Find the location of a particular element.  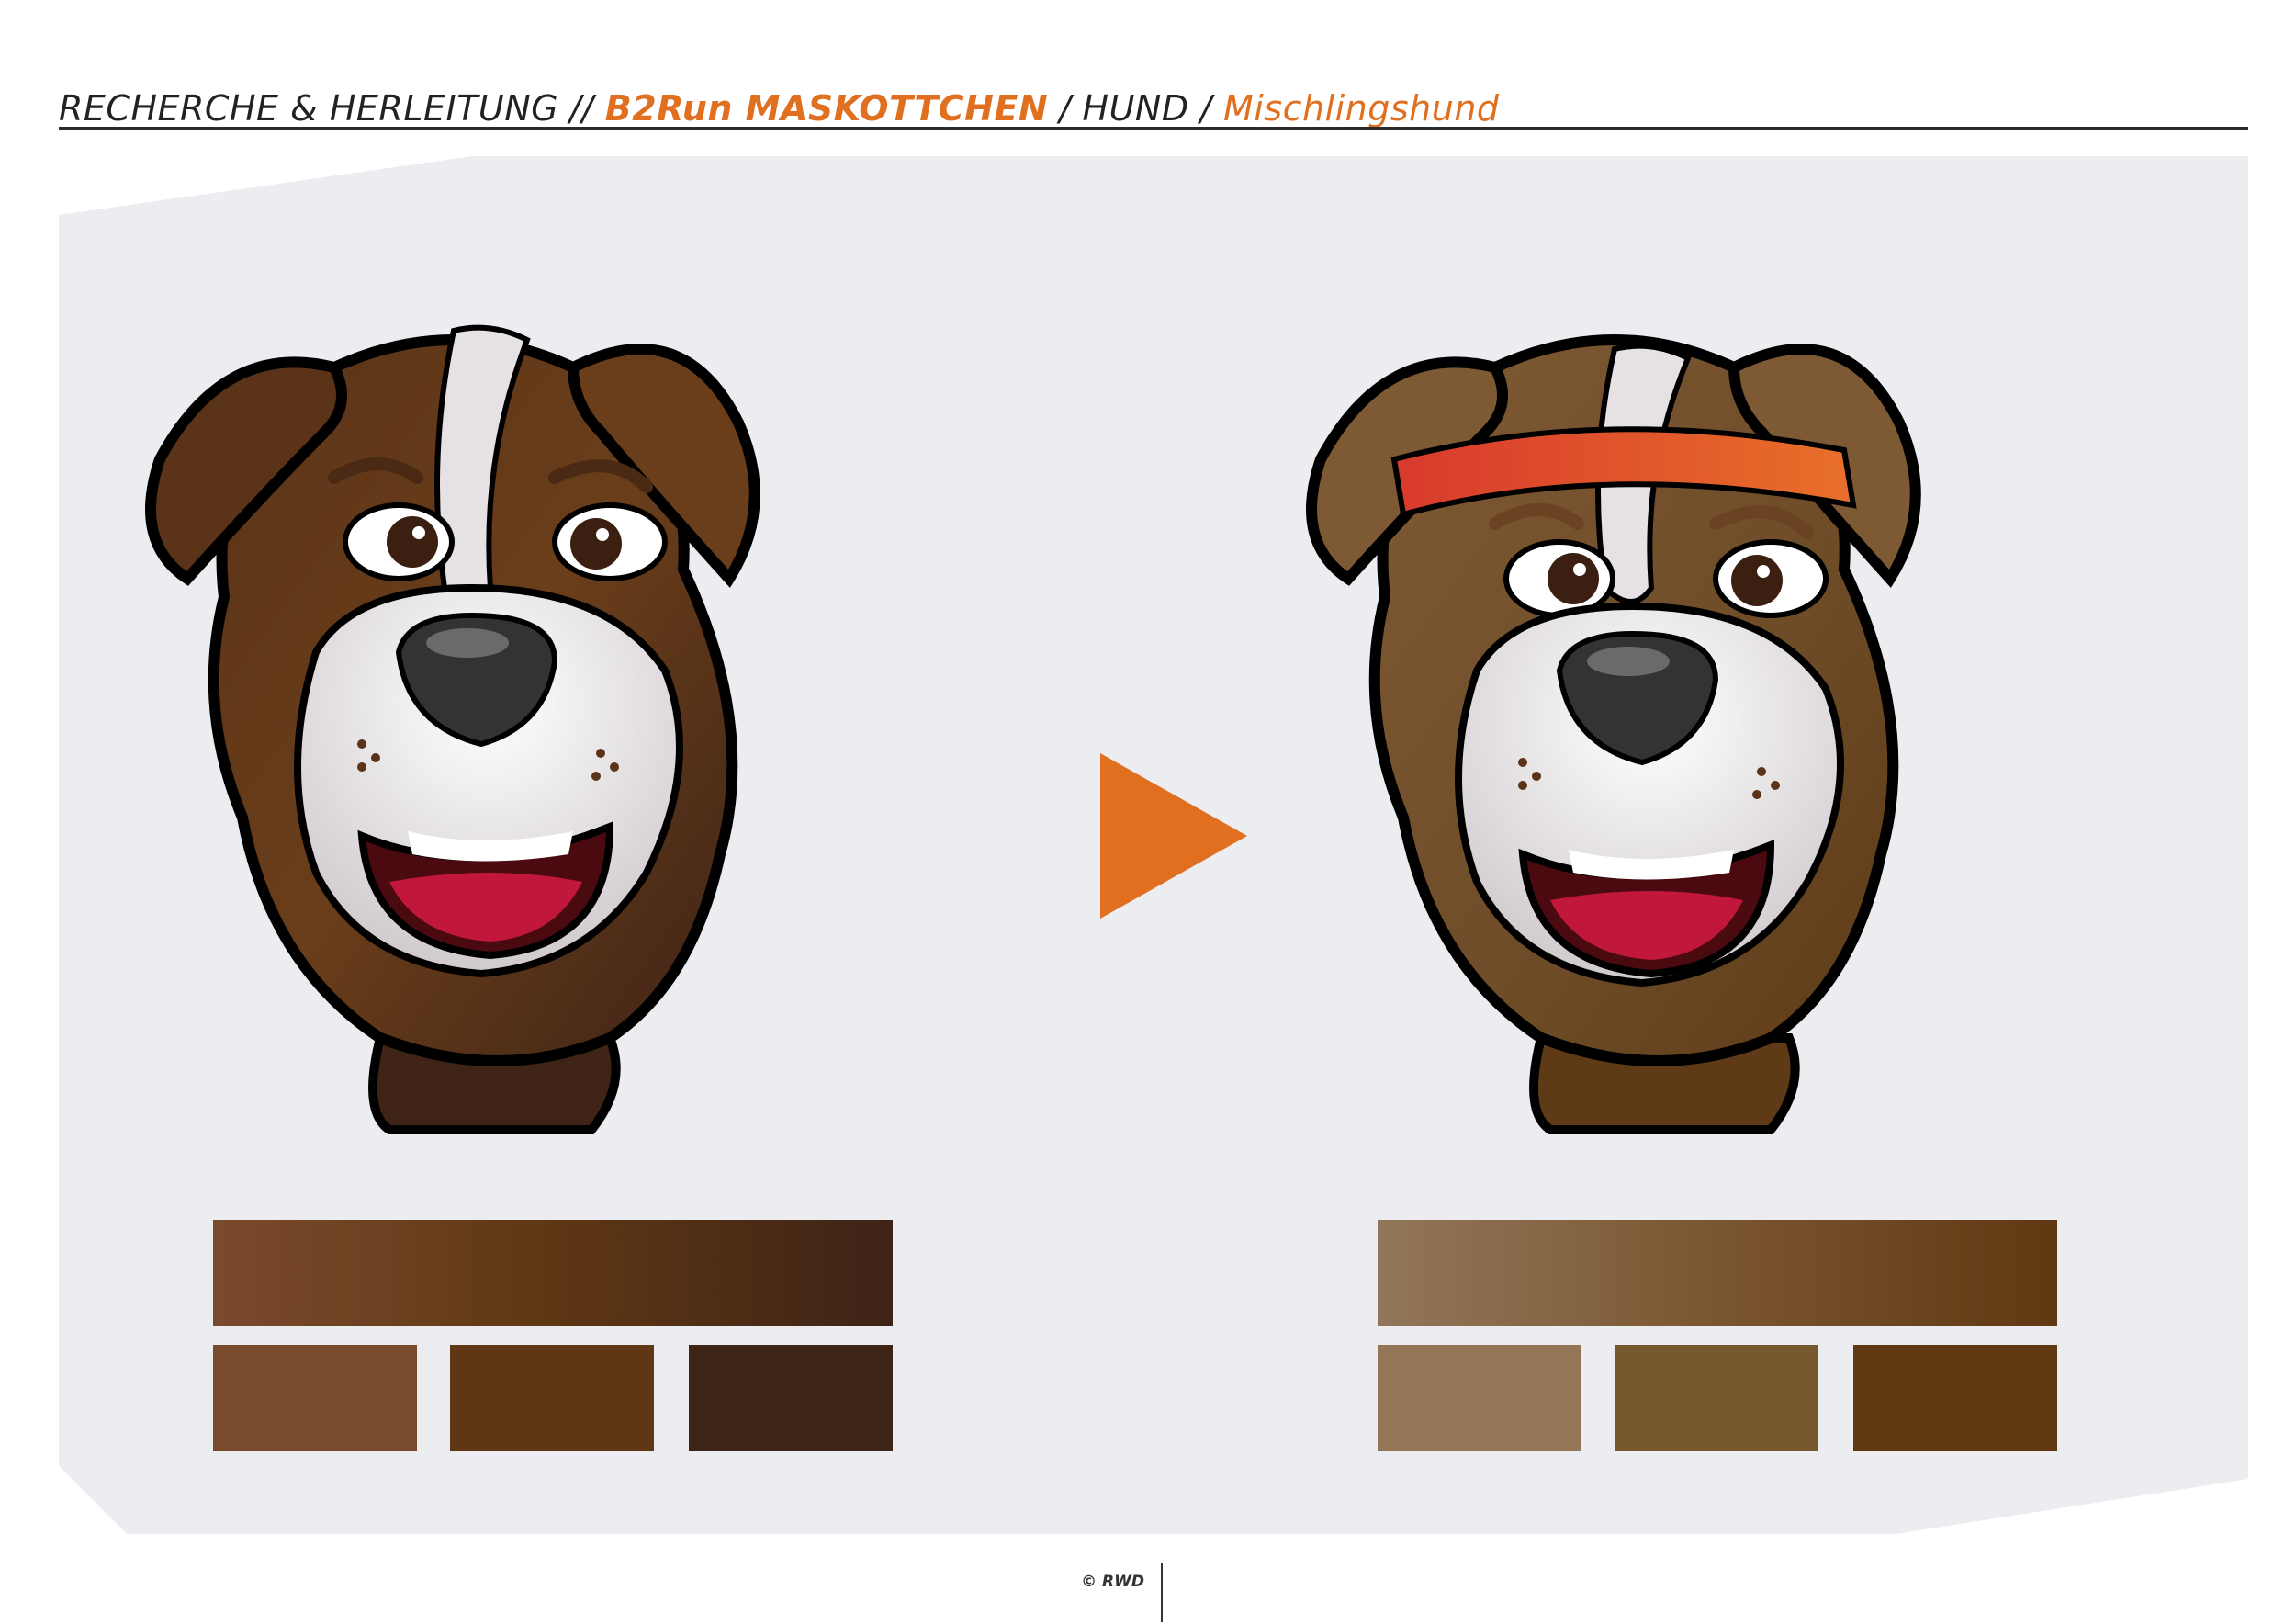

copyright-text: © RWD is located at coordinates (1112, 1582).